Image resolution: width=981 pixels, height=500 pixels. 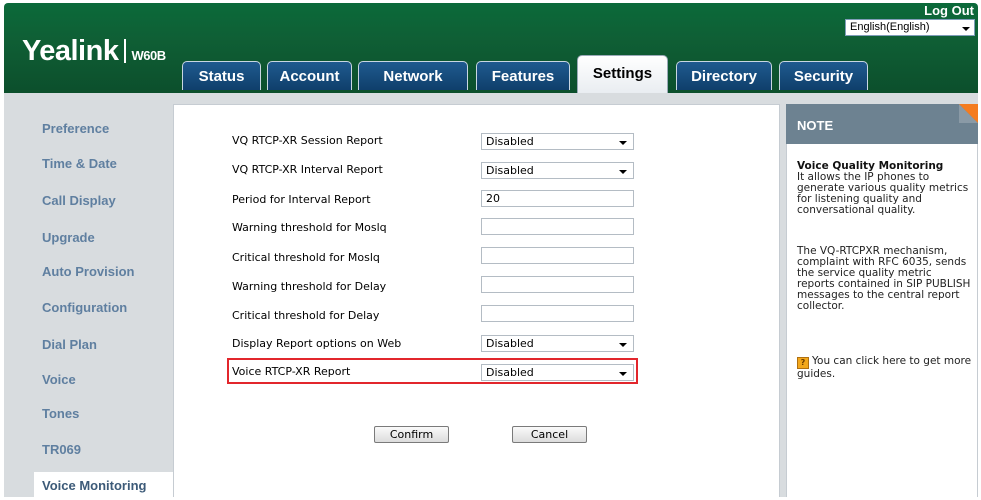 What do you see at coordinates (69, 344) in the screenshot?
I see `sidebar-item-dial-plan: Dial Plan` at bounding box center [69, 344].